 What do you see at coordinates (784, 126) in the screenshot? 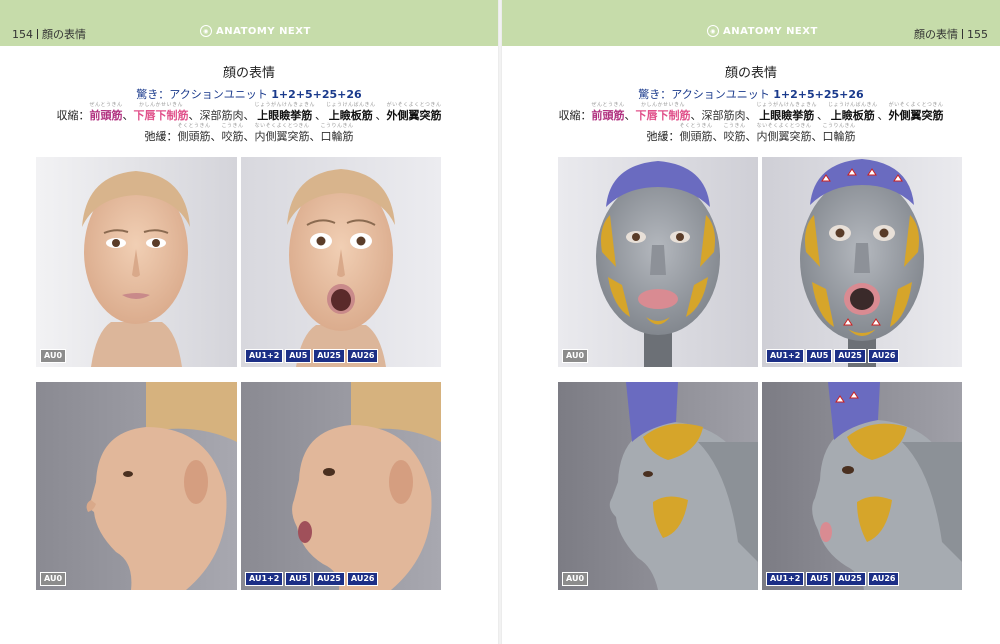
I see `ruby-text: ないそくよくとつきん` at bounding box center [784, 126].